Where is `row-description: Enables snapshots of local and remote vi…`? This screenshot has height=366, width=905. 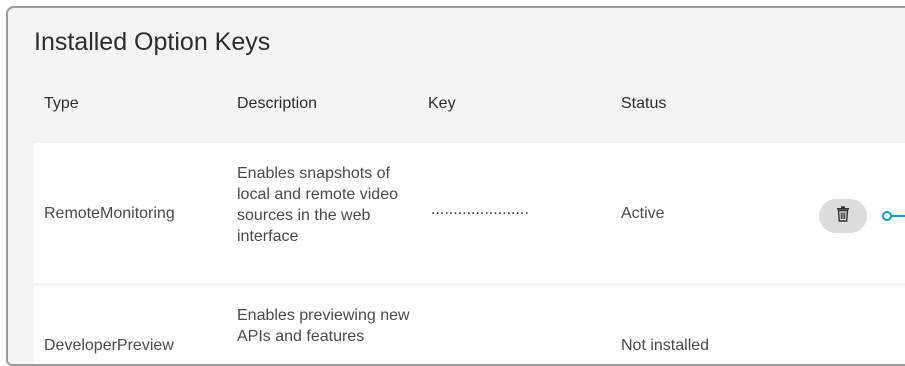
row-description: Enables snapshots of local and remote vi… is located at coordinates (317, 205).